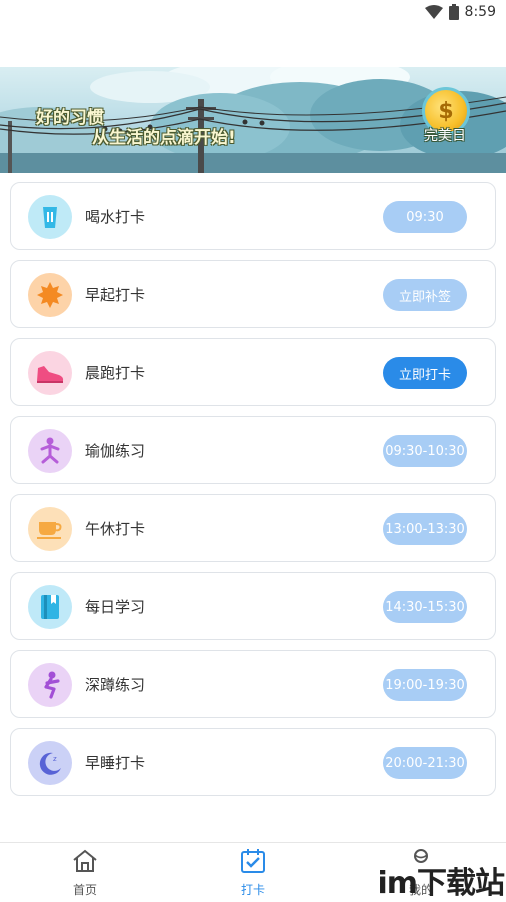 This screenshot has height=902, width=506. Describe the element at coordinates (115, 217) in the screenshot. I see `task-label: 喝水打卡` at that location.